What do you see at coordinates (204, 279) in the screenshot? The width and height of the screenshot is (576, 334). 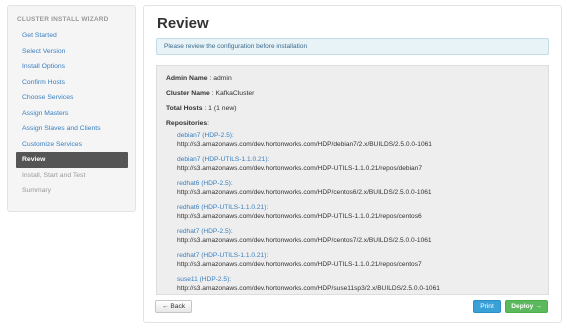 I see `repo-name: suse11 (HDP-2.5):` at bounding box center [204, 279].